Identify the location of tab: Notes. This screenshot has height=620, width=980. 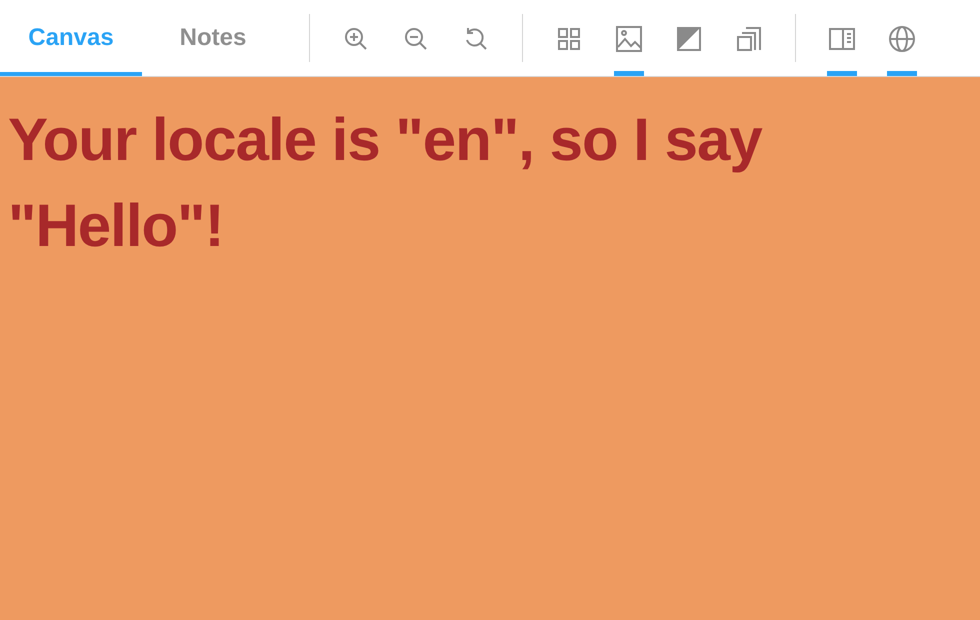
(213, 38).